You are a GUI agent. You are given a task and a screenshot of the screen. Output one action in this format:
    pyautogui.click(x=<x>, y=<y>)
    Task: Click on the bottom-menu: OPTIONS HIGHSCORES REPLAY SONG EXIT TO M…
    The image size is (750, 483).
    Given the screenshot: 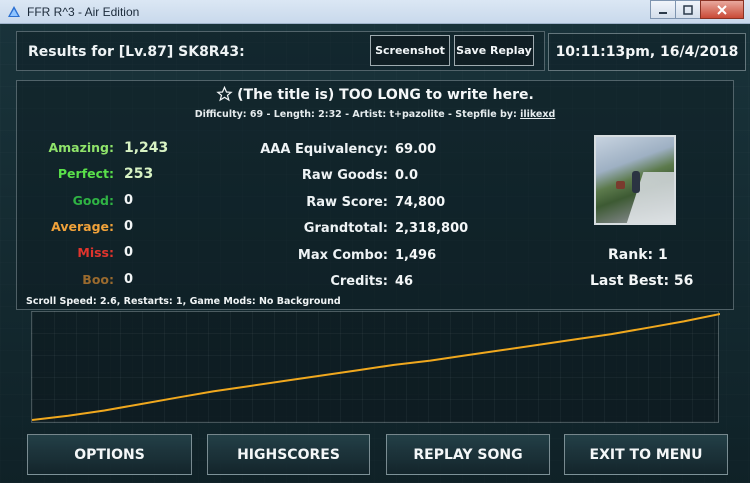 What is the action you would take?
    pyautogui.click(x=383, y=453)
    